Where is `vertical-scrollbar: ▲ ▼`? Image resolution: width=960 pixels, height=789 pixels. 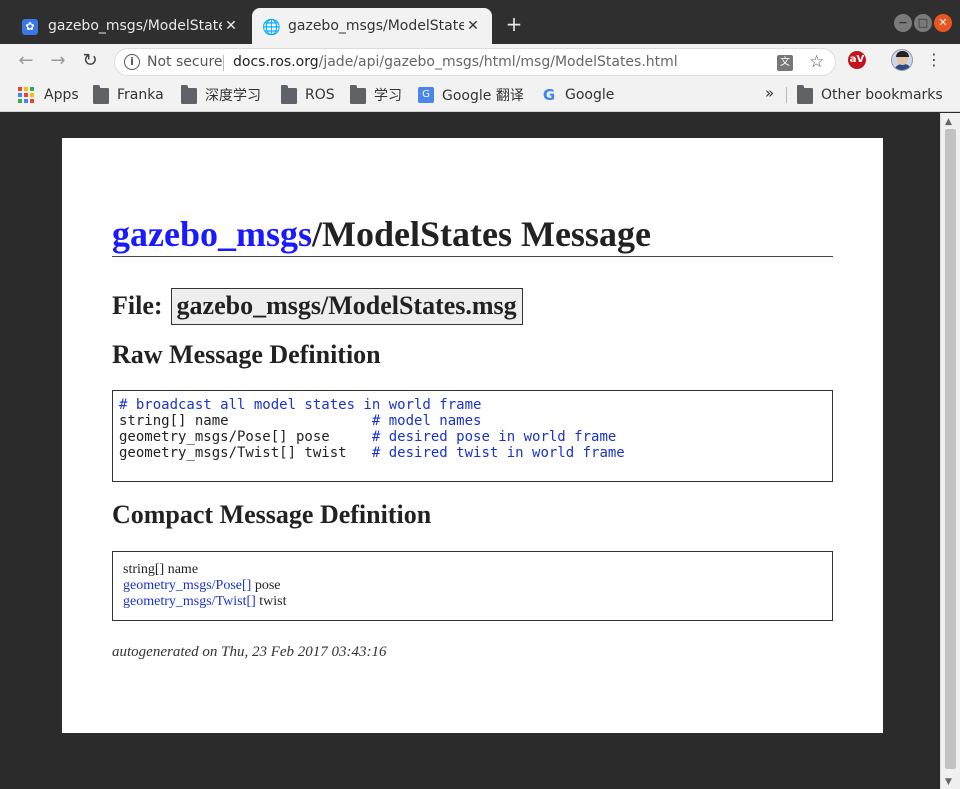 vertical-scrollbar: ▲ ▼ is located at coordinates (950, 451).